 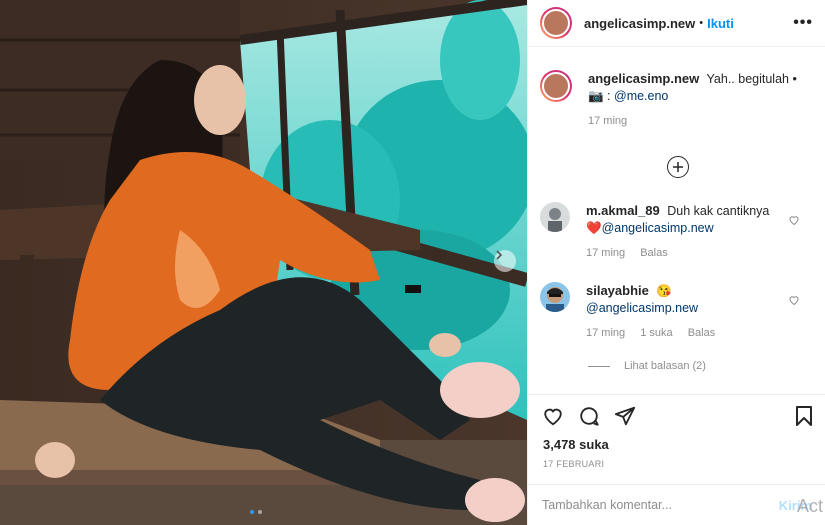 What do you see at coordinates (665, 366) in the screenshot?
I see `view-replies-label: Lihat balasan (2)` at bounding box center [665, 366].